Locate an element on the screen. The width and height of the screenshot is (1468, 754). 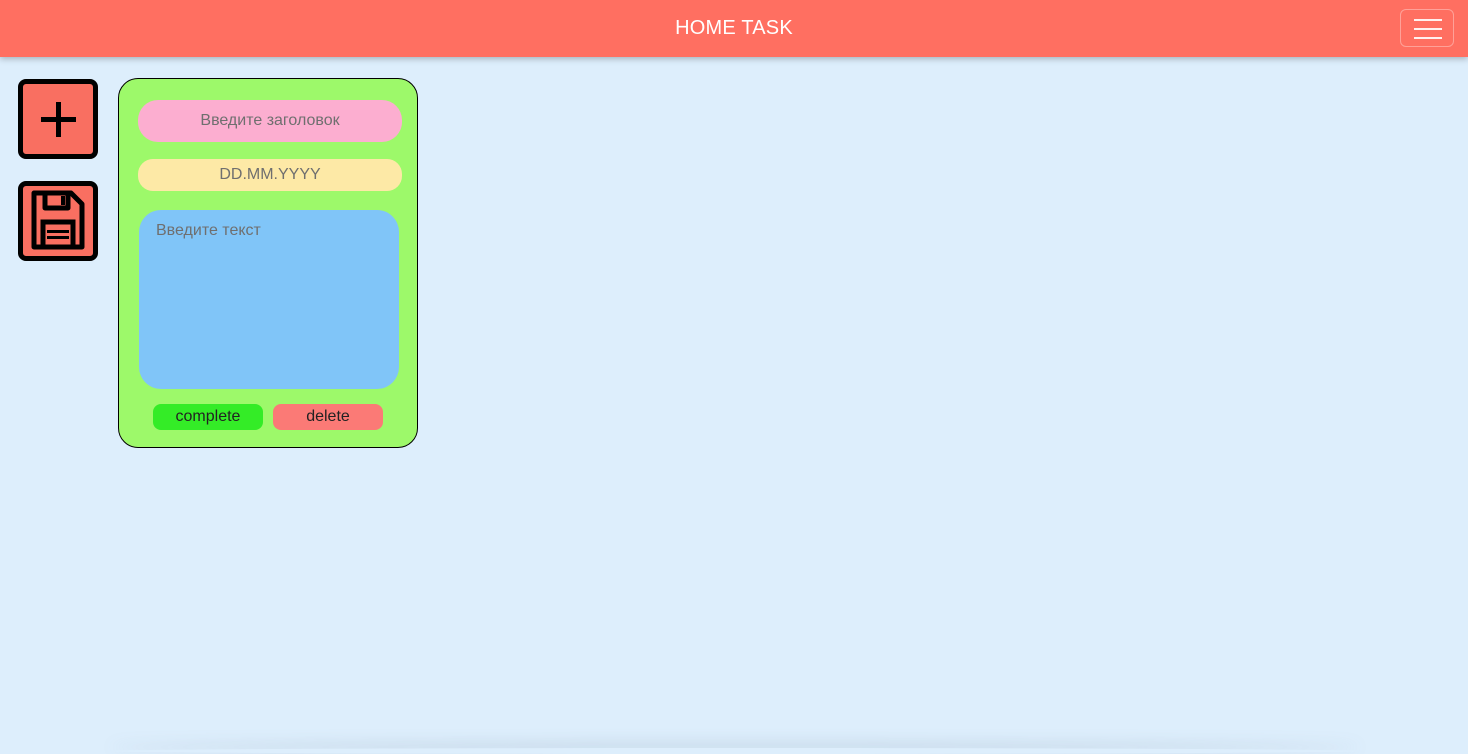
floppy-disk-icon is located at coordinates (58, 220).